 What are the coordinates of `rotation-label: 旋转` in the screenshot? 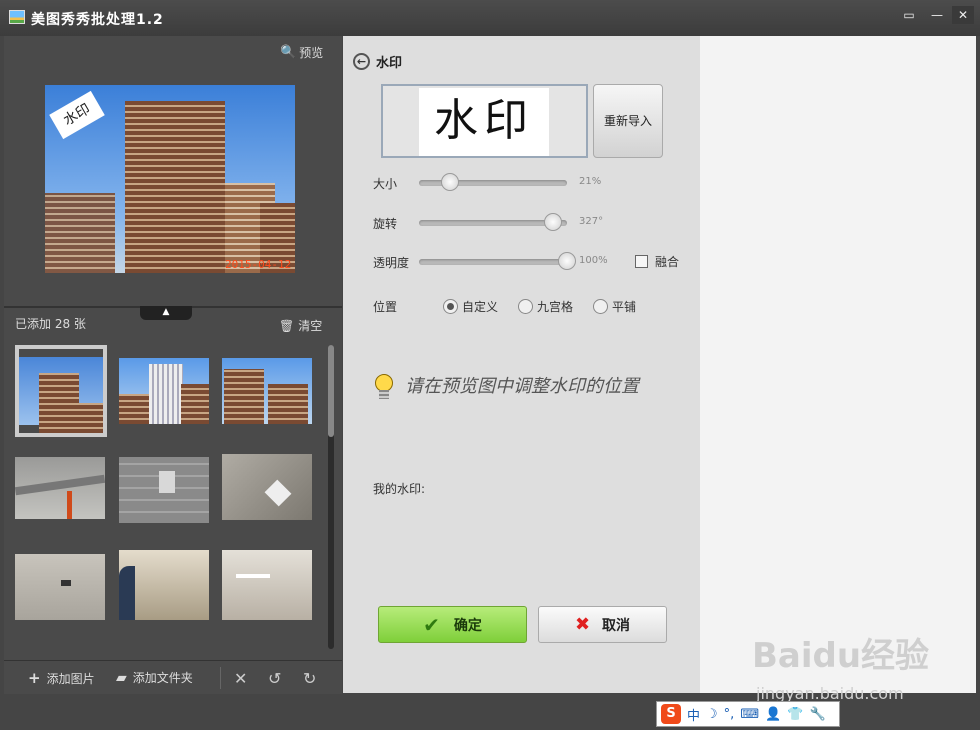 It's located at (385, 224).